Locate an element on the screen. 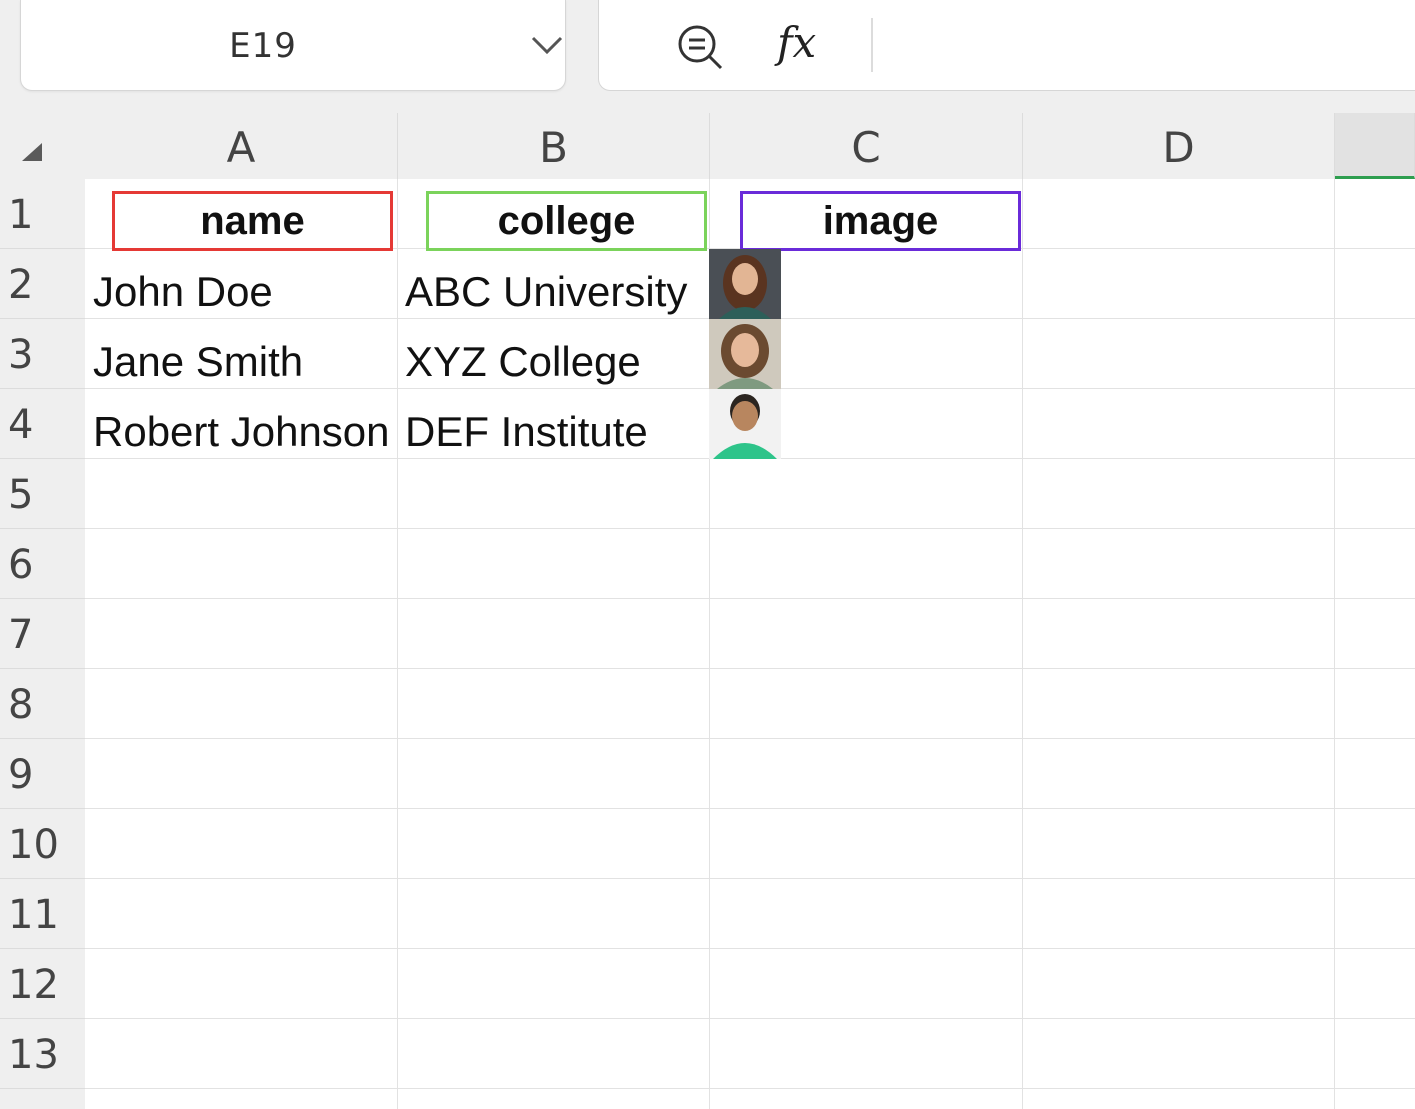  row-header-10: 10 is located at coordinates (42, 844).